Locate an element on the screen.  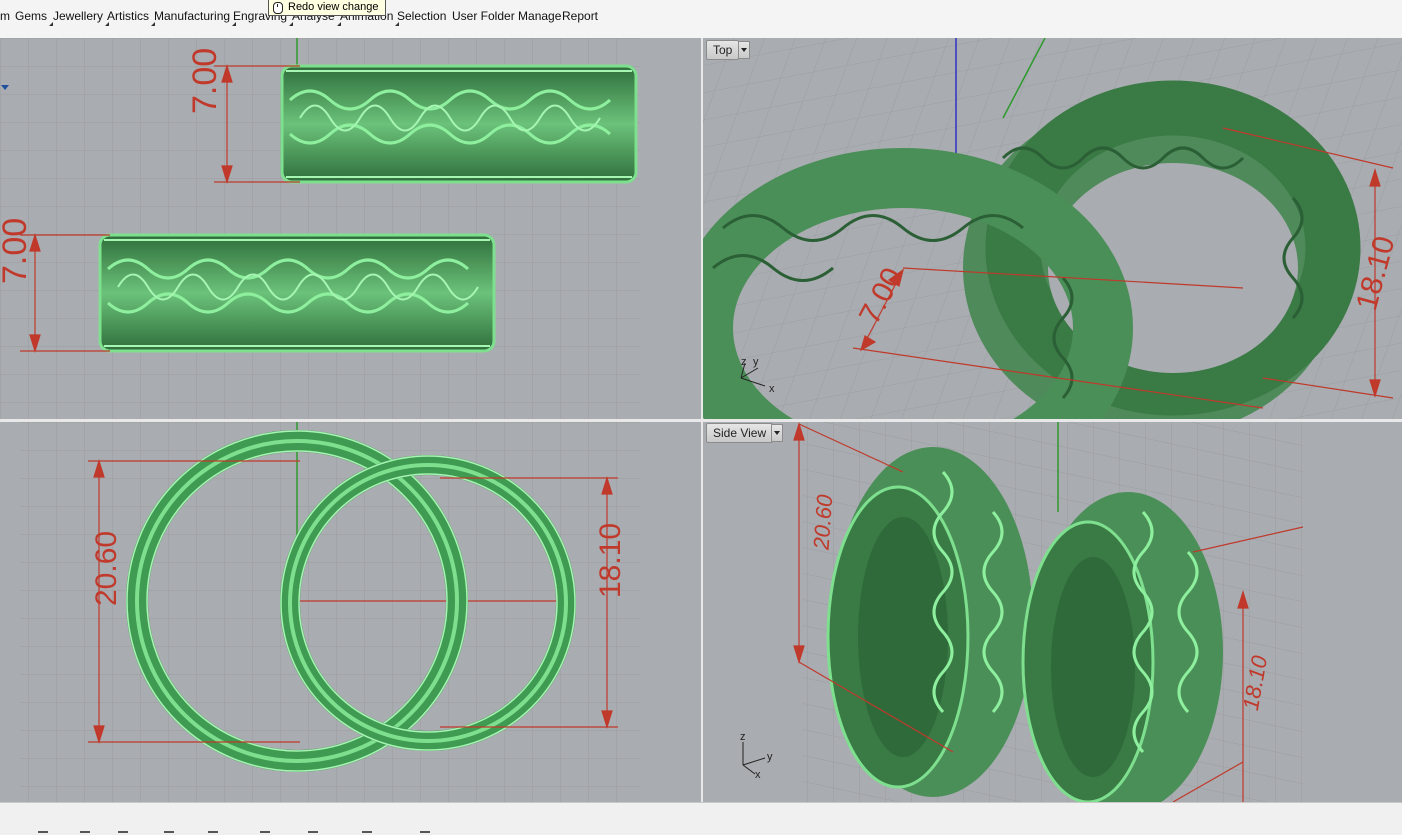
menu-item-selection: Selection is located at coordinates (421, 16).